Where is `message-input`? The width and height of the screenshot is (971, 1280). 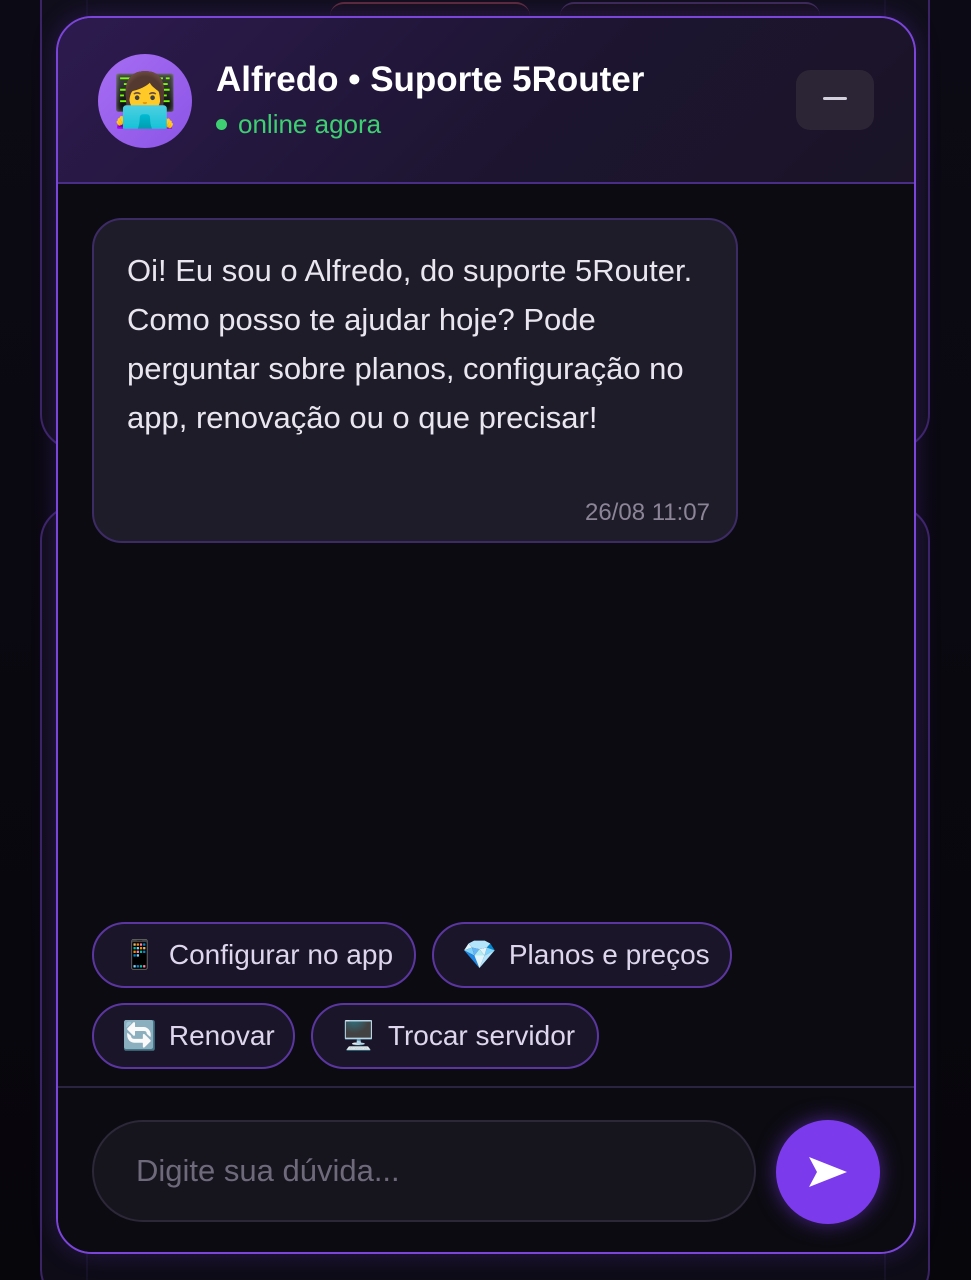
message-input is located at coordinates (445, 1171).